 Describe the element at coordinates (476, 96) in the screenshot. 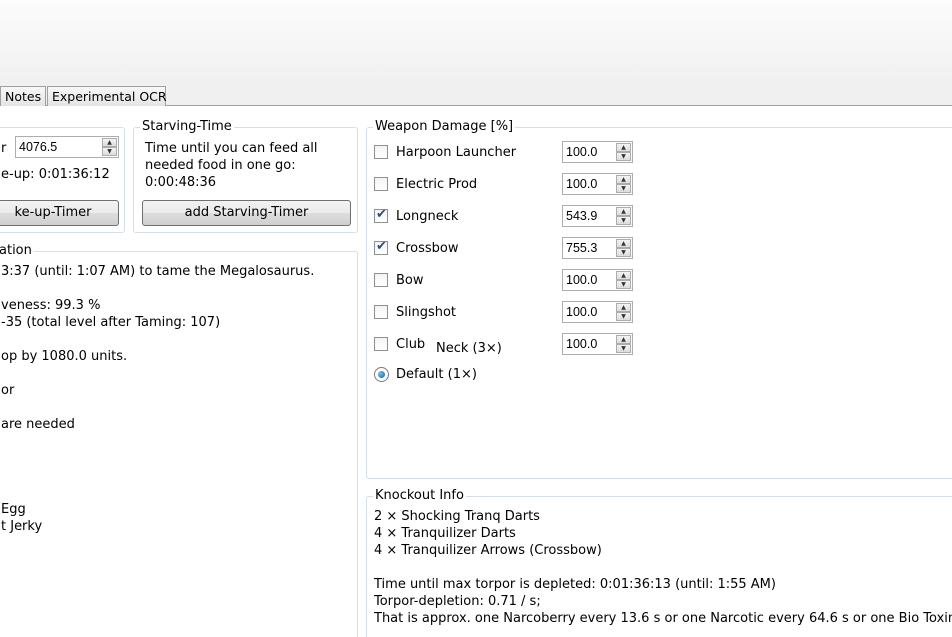

I see `tab-strip: Notes Experimental OCR` at that location.